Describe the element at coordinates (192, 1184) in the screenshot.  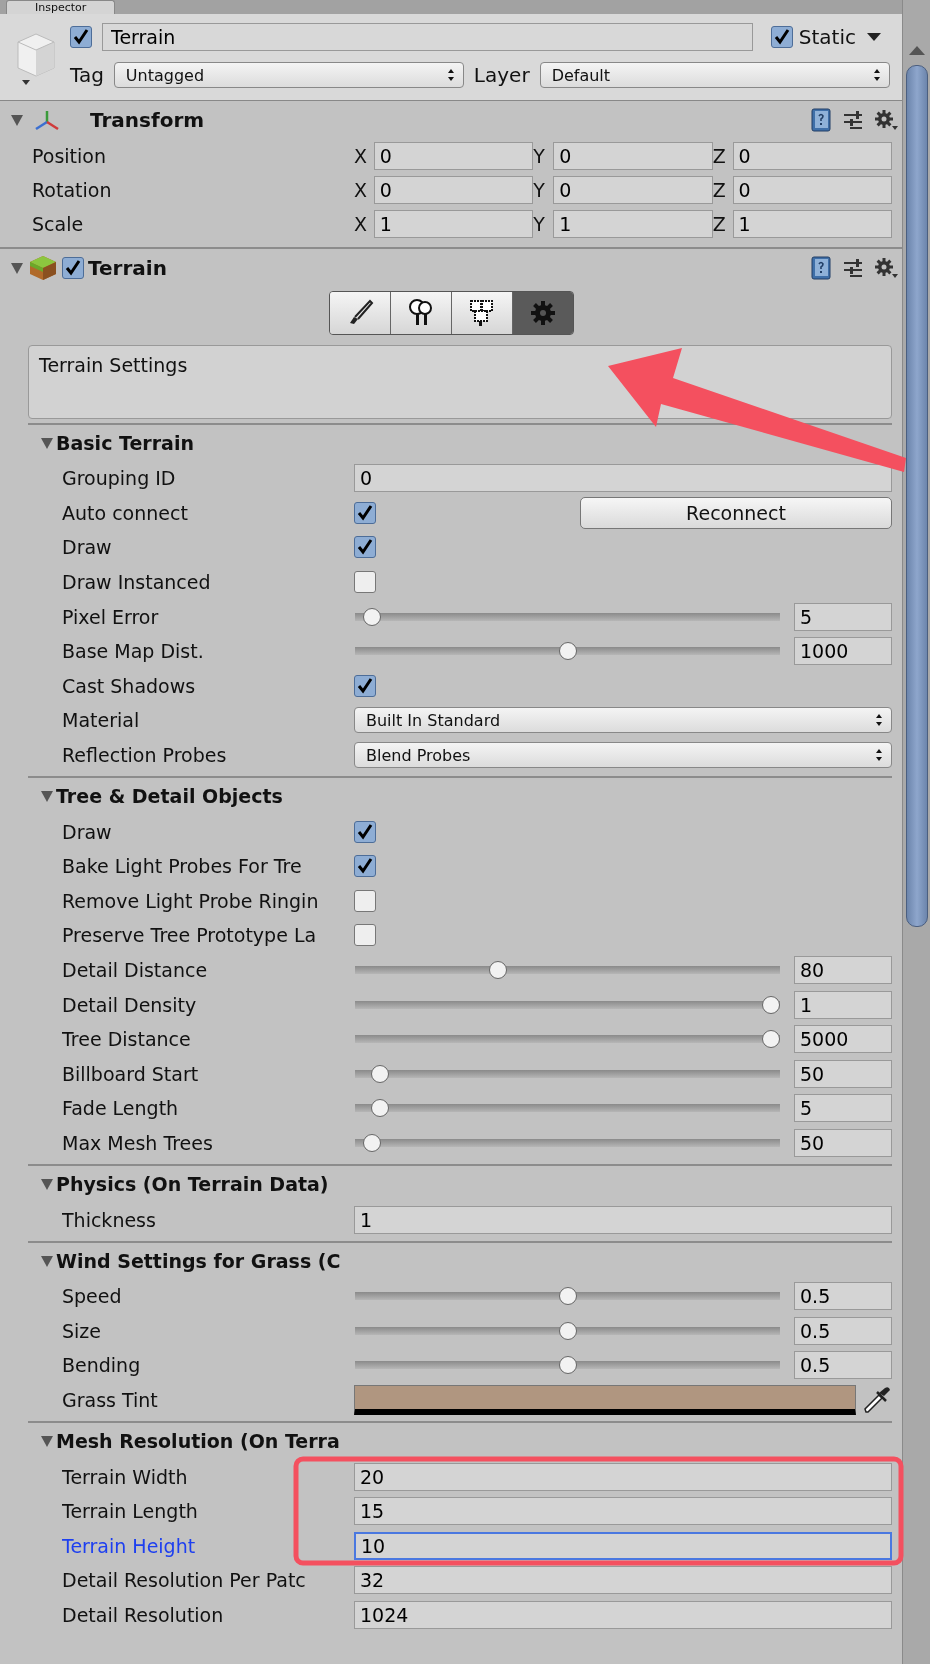
I see `section-title: Physics (On Terrain Data)` at that location.